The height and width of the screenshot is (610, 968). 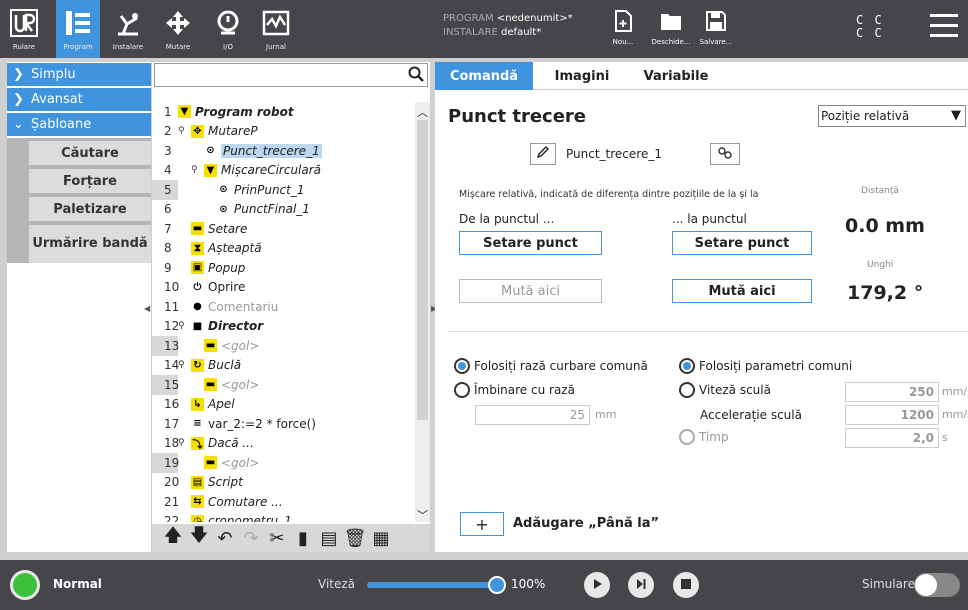 What do you see at coordinates (79, 74) in the screenshot?
I see `category-simple: ❯ Simplu` at bounding box center [79, 74].